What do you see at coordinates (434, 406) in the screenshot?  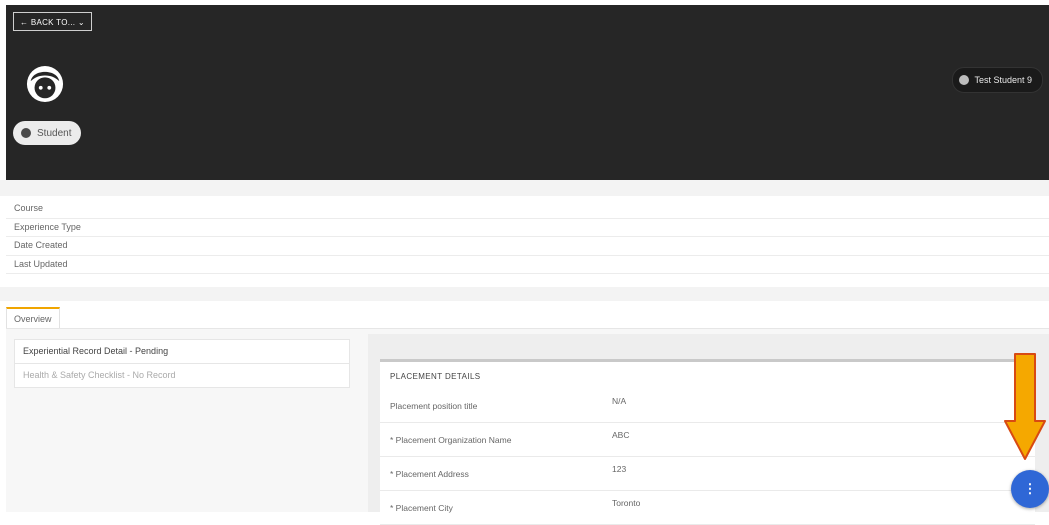 I see `field-label: Placement position title` at bounding box center [434, 406].